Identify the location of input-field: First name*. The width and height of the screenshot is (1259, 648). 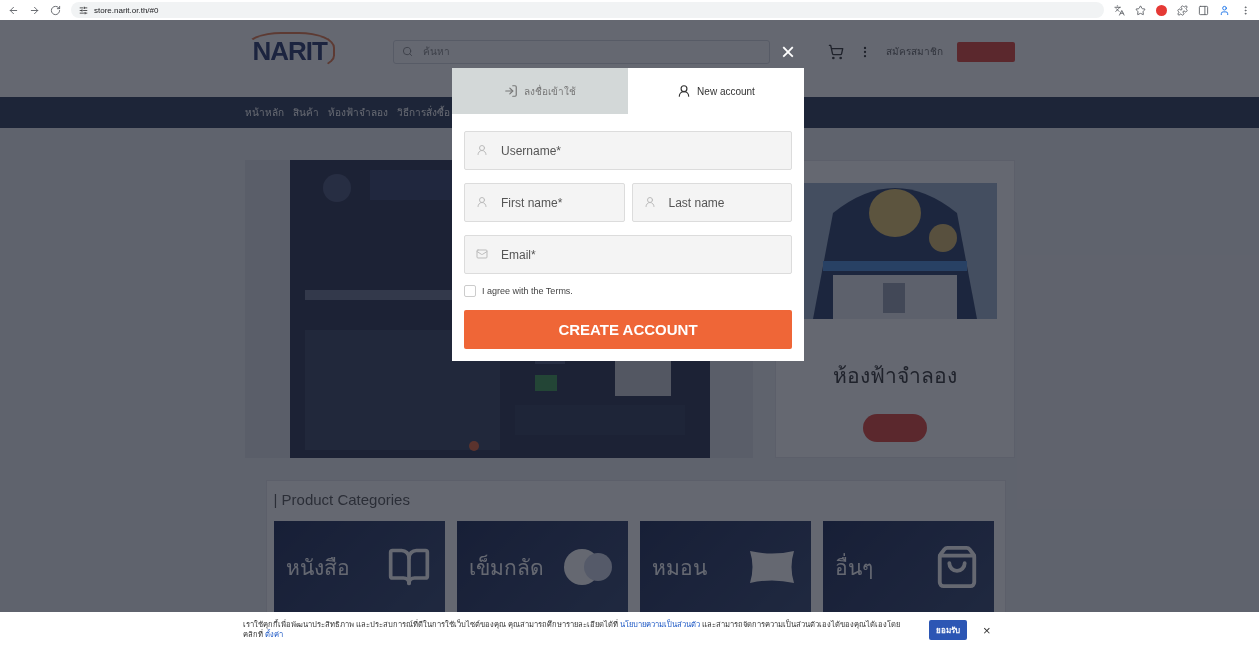
(544, 202).